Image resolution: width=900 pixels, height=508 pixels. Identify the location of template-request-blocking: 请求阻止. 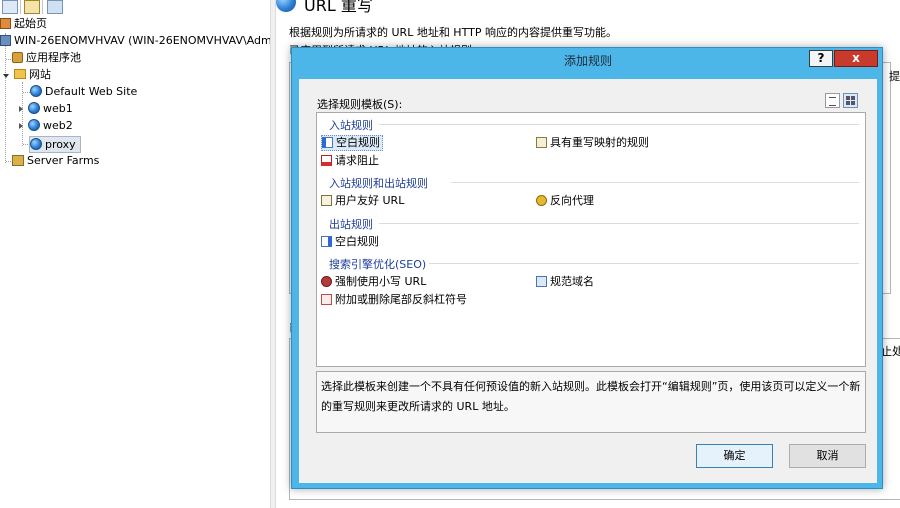
(350, 161).